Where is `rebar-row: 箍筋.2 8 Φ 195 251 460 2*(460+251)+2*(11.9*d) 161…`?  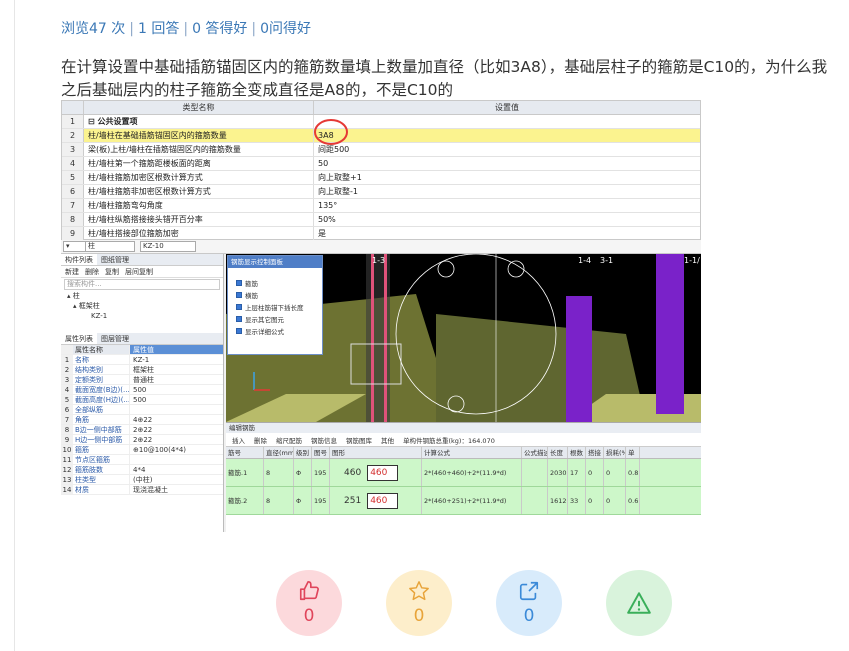 rebar-row: 箍筋.2 8 Φ 195 251 460 2*(460+251)+2*(11.9*d) 161… is located at coordinates (463, 501).